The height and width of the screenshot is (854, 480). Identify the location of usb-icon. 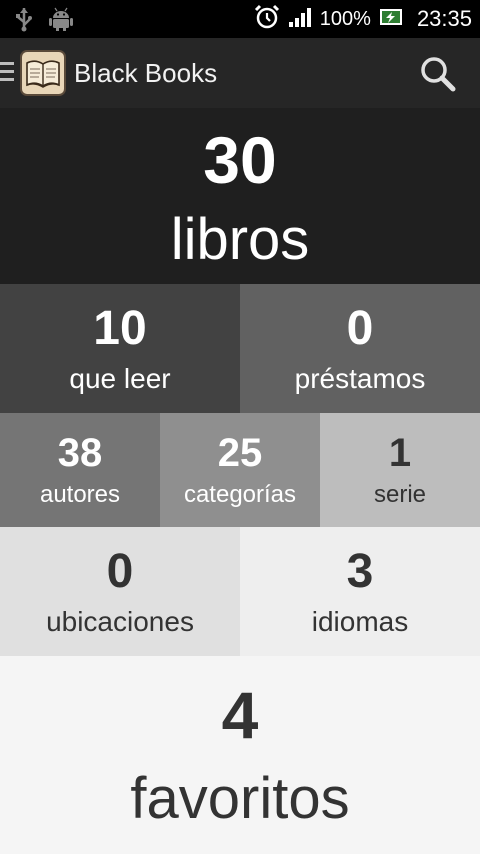
(24, 21).